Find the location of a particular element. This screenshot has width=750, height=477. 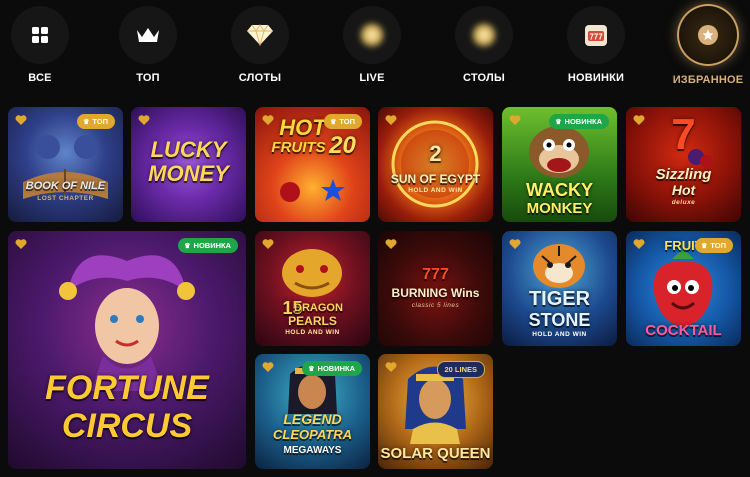

game-title: LUCKY is located at coordinates (188, 149).